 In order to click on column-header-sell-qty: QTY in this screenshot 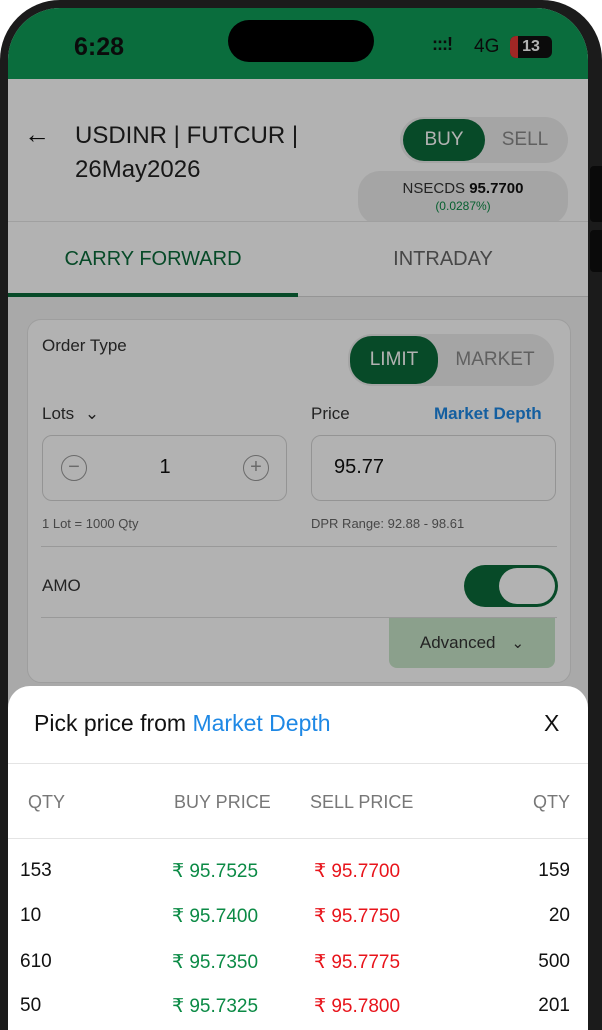, I will do `click(551, 802)`.